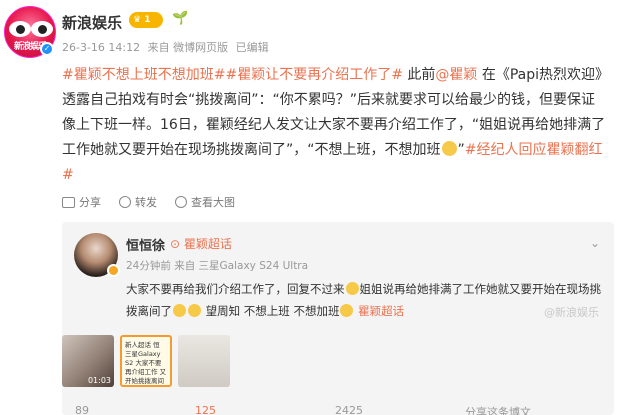 The image size is (617, 415). I want to click on zoom-icon, so click(181, 202).